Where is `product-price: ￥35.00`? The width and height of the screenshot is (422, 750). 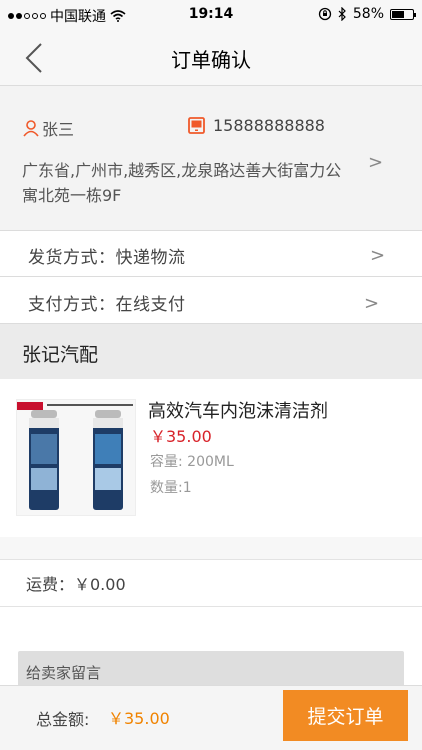 product-price: ￥35.00 is located at coordinates (181, 436).